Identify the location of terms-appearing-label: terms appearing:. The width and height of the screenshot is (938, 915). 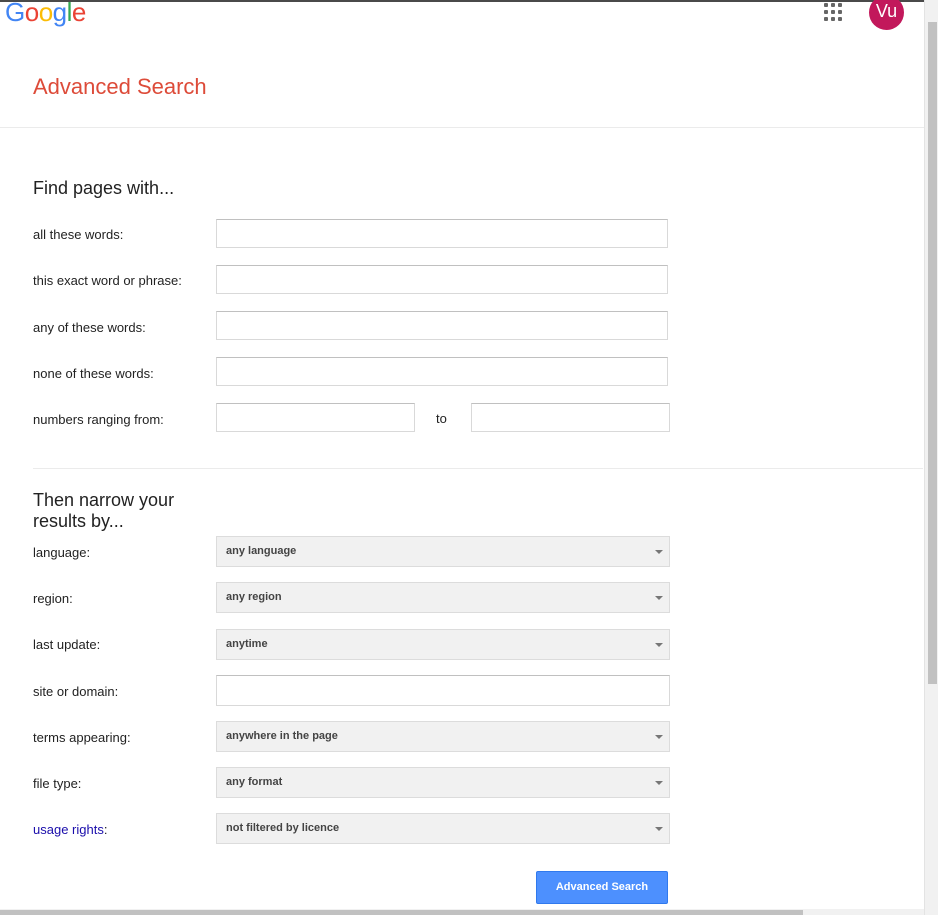
(82, 737).